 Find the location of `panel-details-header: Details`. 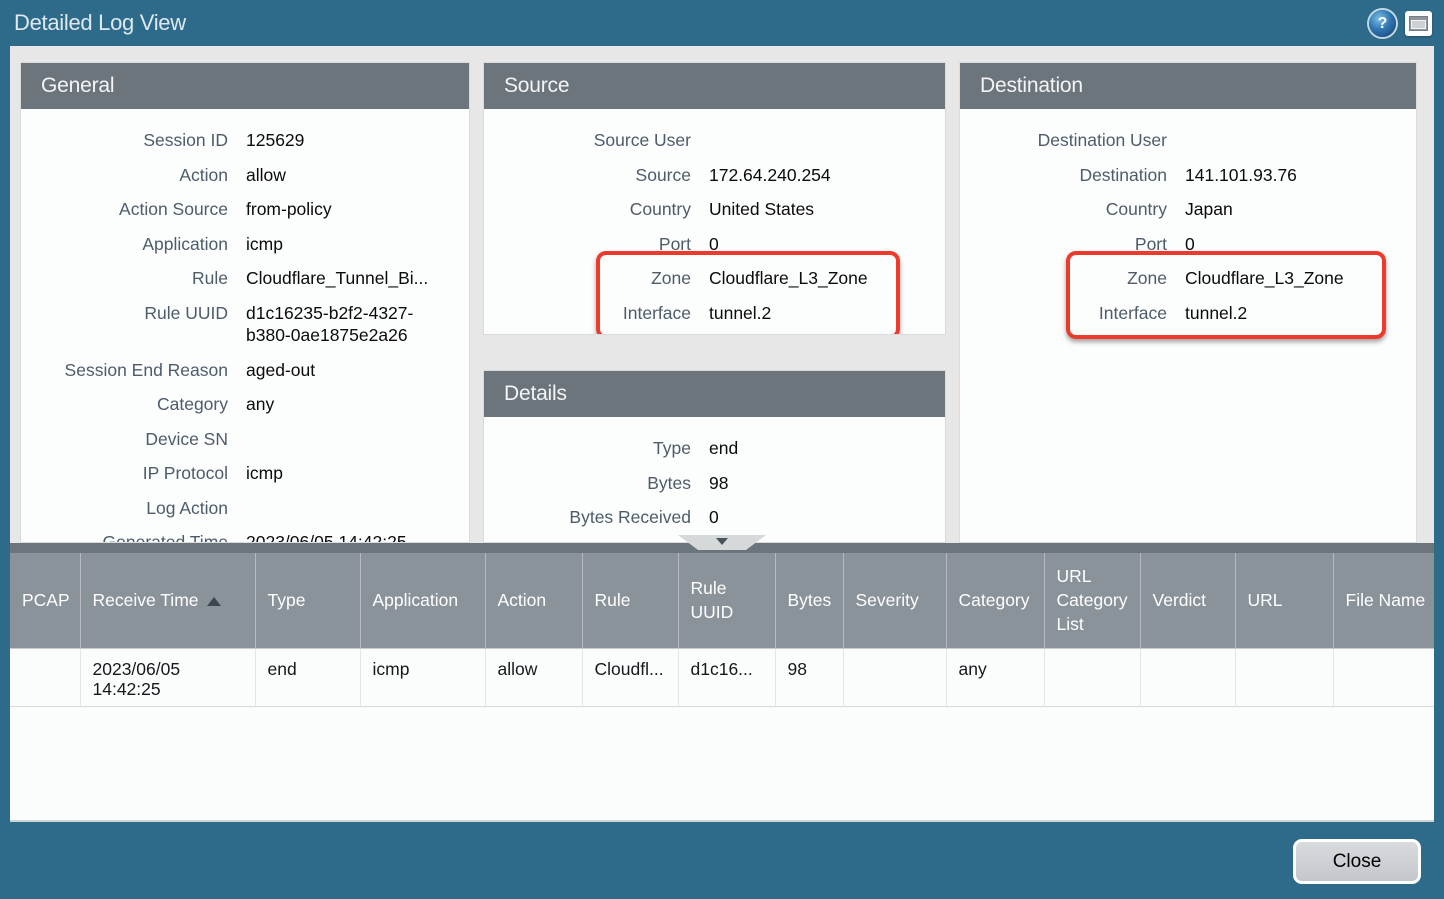

panel-details-header: Details is located at coordinates (714, 394).